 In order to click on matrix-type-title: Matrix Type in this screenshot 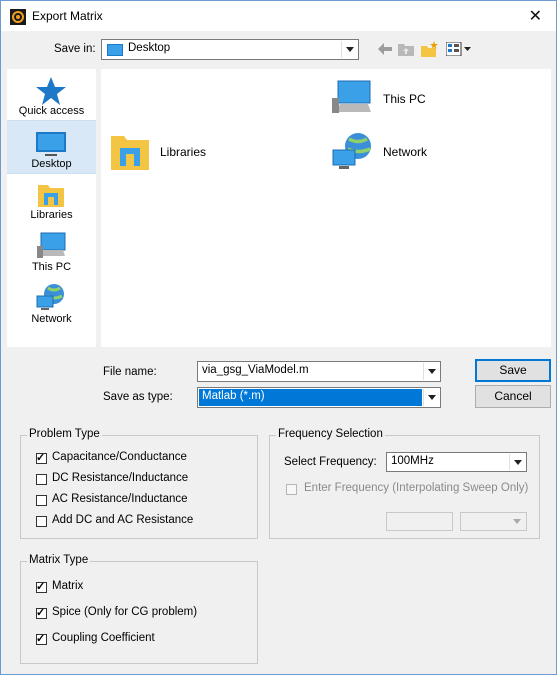, I will do `click(59, 560)`.